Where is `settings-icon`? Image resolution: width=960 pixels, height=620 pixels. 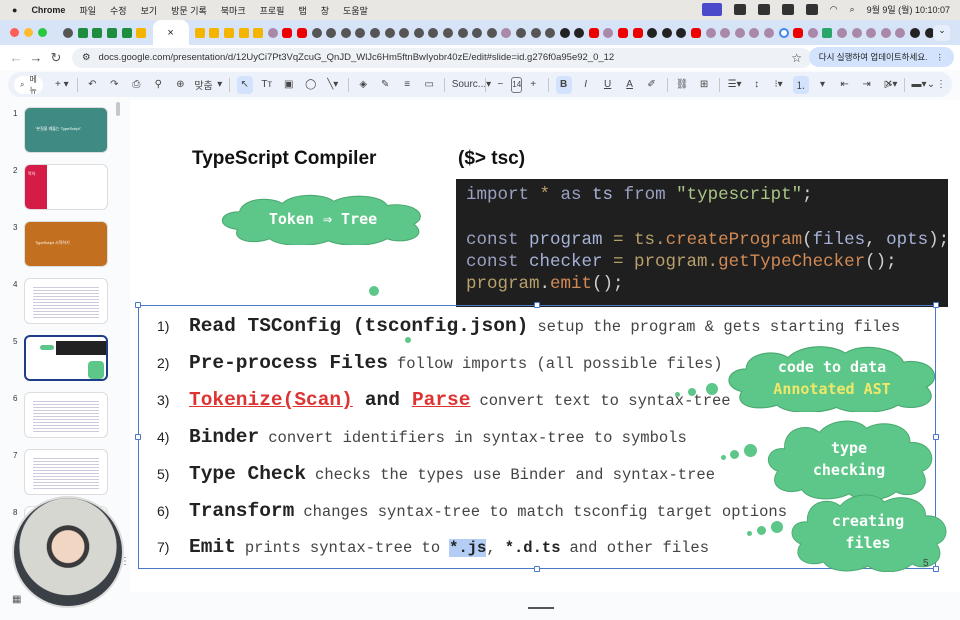 settings-icon is located at coordinates (739, 9).